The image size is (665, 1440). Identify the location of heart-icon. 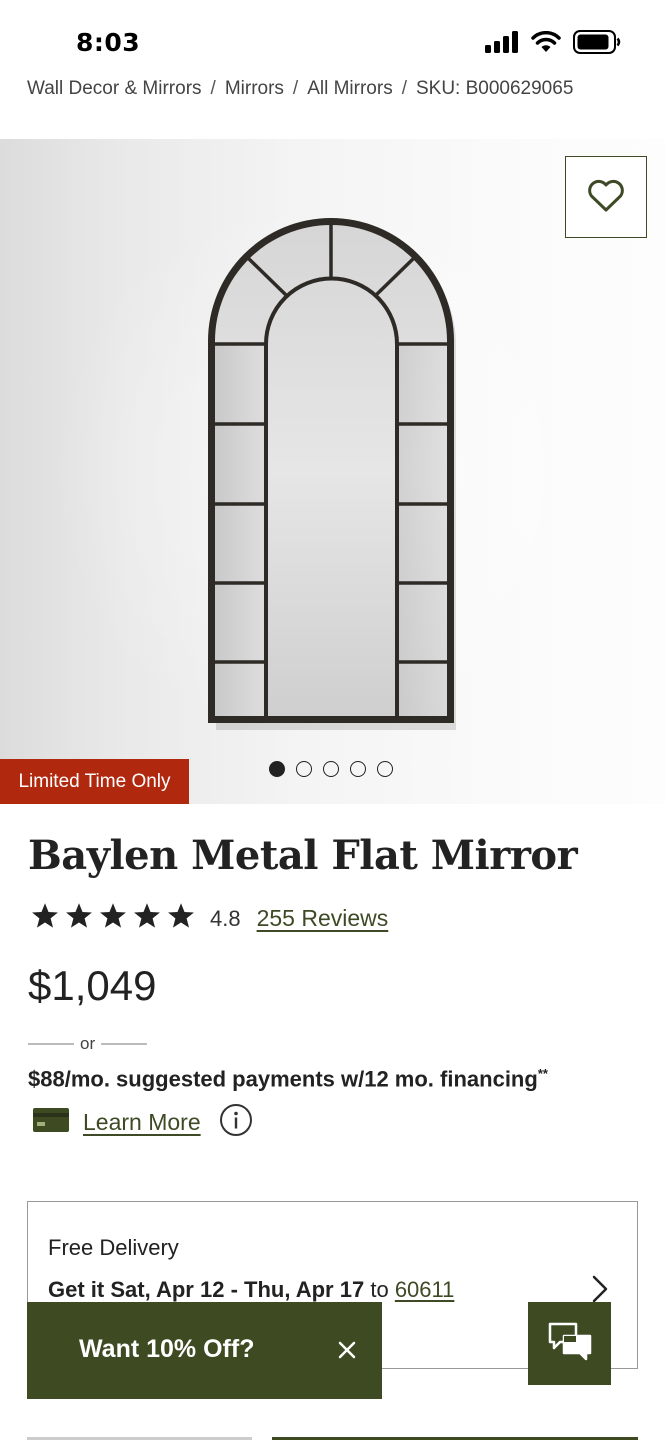
(606, 197).